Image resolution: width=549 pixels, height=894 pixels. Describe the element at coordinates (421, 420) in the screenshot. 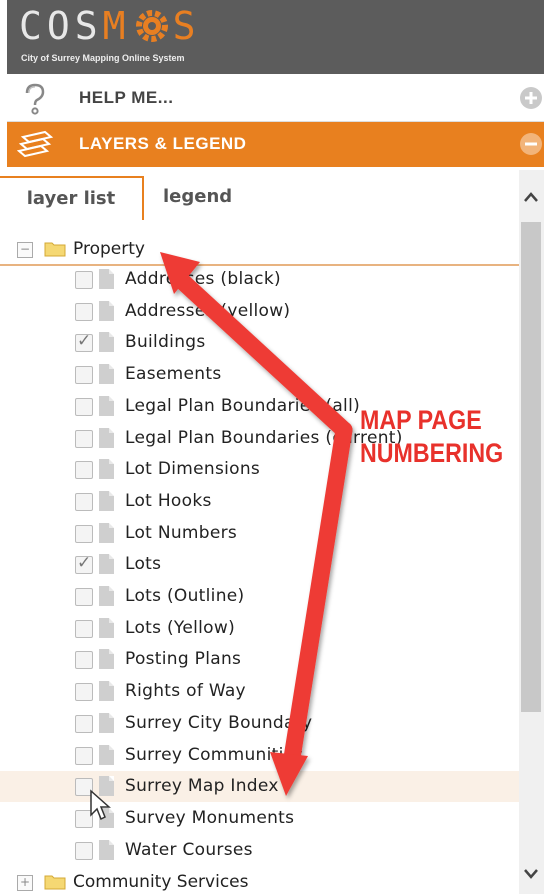

I see `annotation-line: MAP PAGE` at that location.